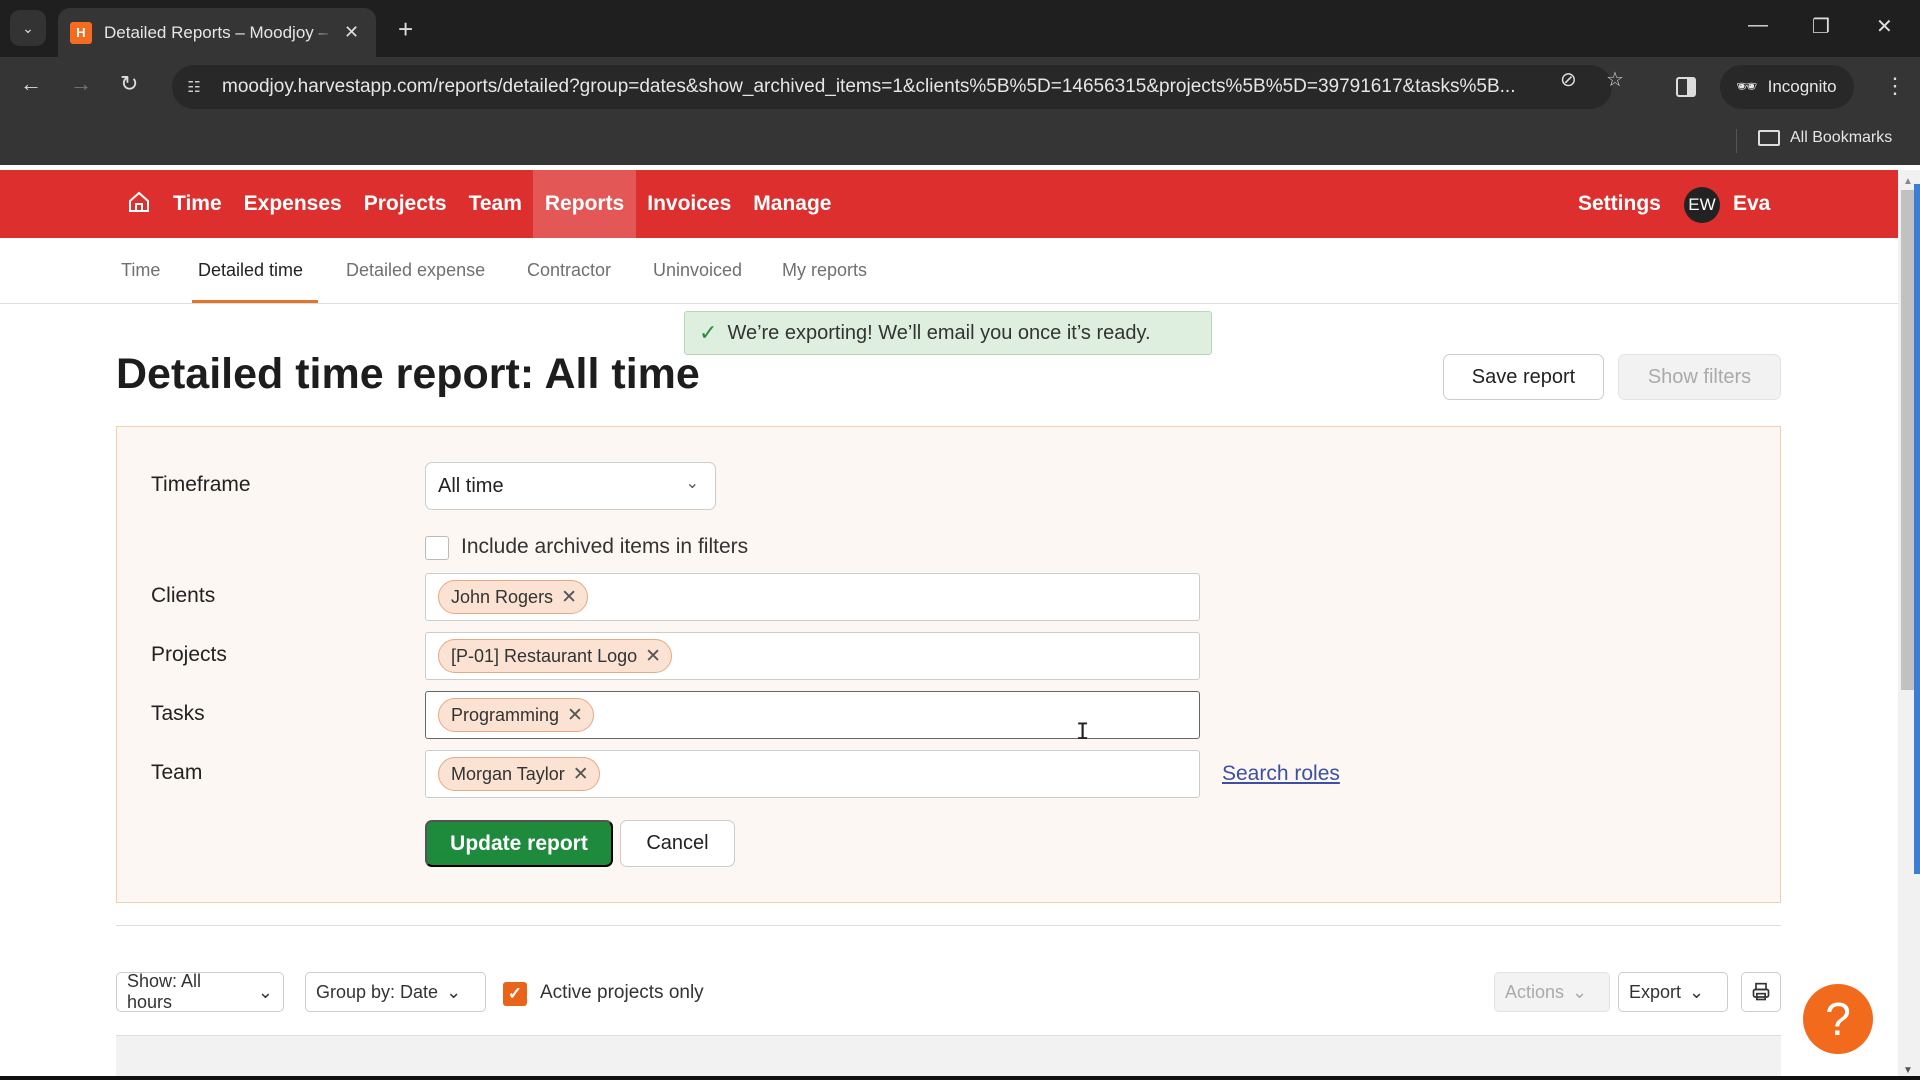 The width and height of the screenshot is (1920, 1080). I want to click on side-panel-icon, so click(1686, 87).